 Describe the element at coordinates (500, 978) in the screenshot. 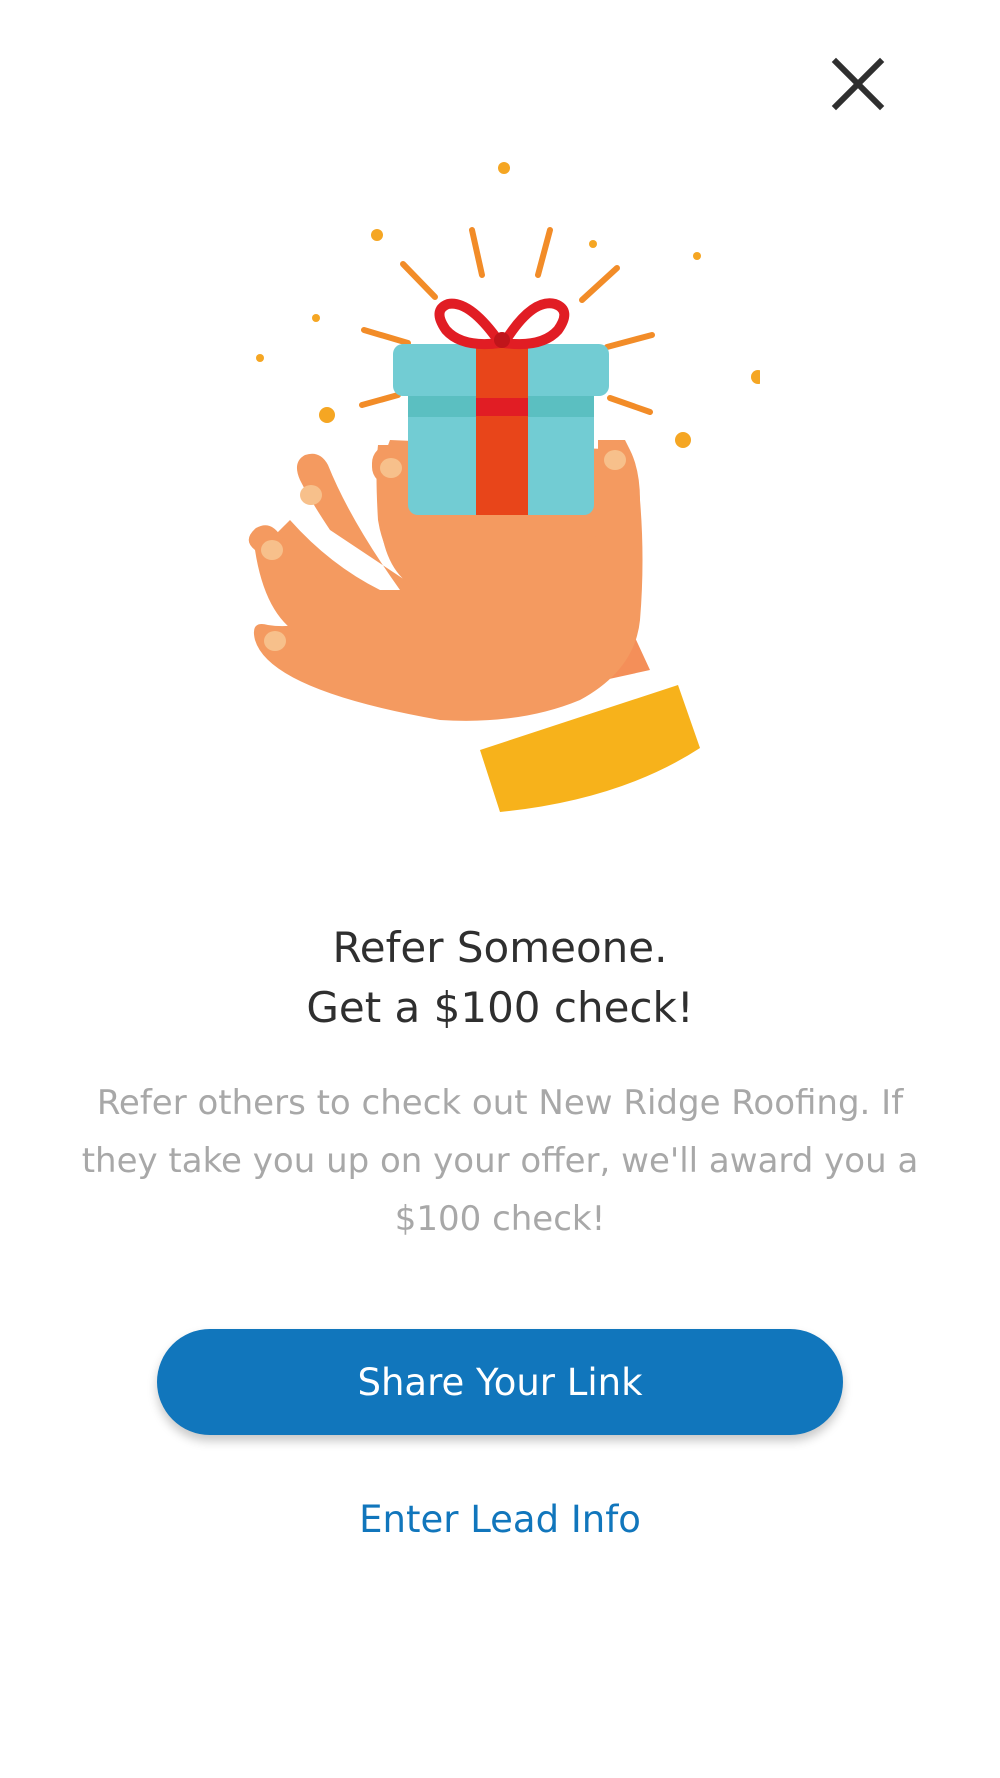

I see `referral-title: Refer Someone. Get a $100 check!` at that location.